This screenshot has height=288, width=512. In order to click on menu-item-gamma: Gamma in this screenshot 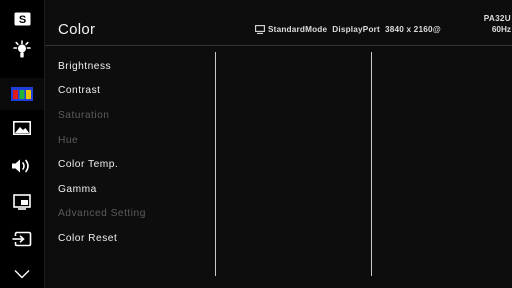, I will do `click(135, 189)`.